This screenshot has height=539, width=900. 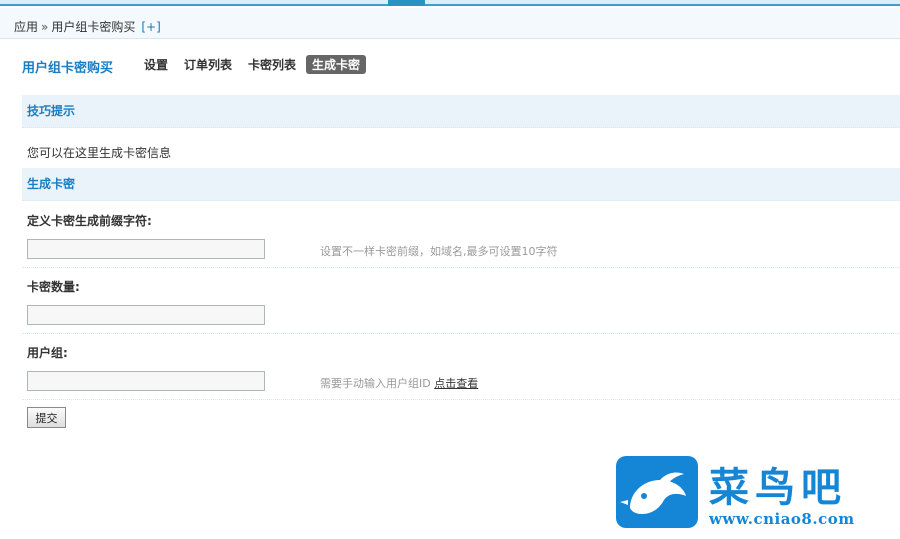 What do you see at coordinates (26, 27) in the screenshot?
I see `breadcrumb-root: 应用` at bounding box center [26, 27].